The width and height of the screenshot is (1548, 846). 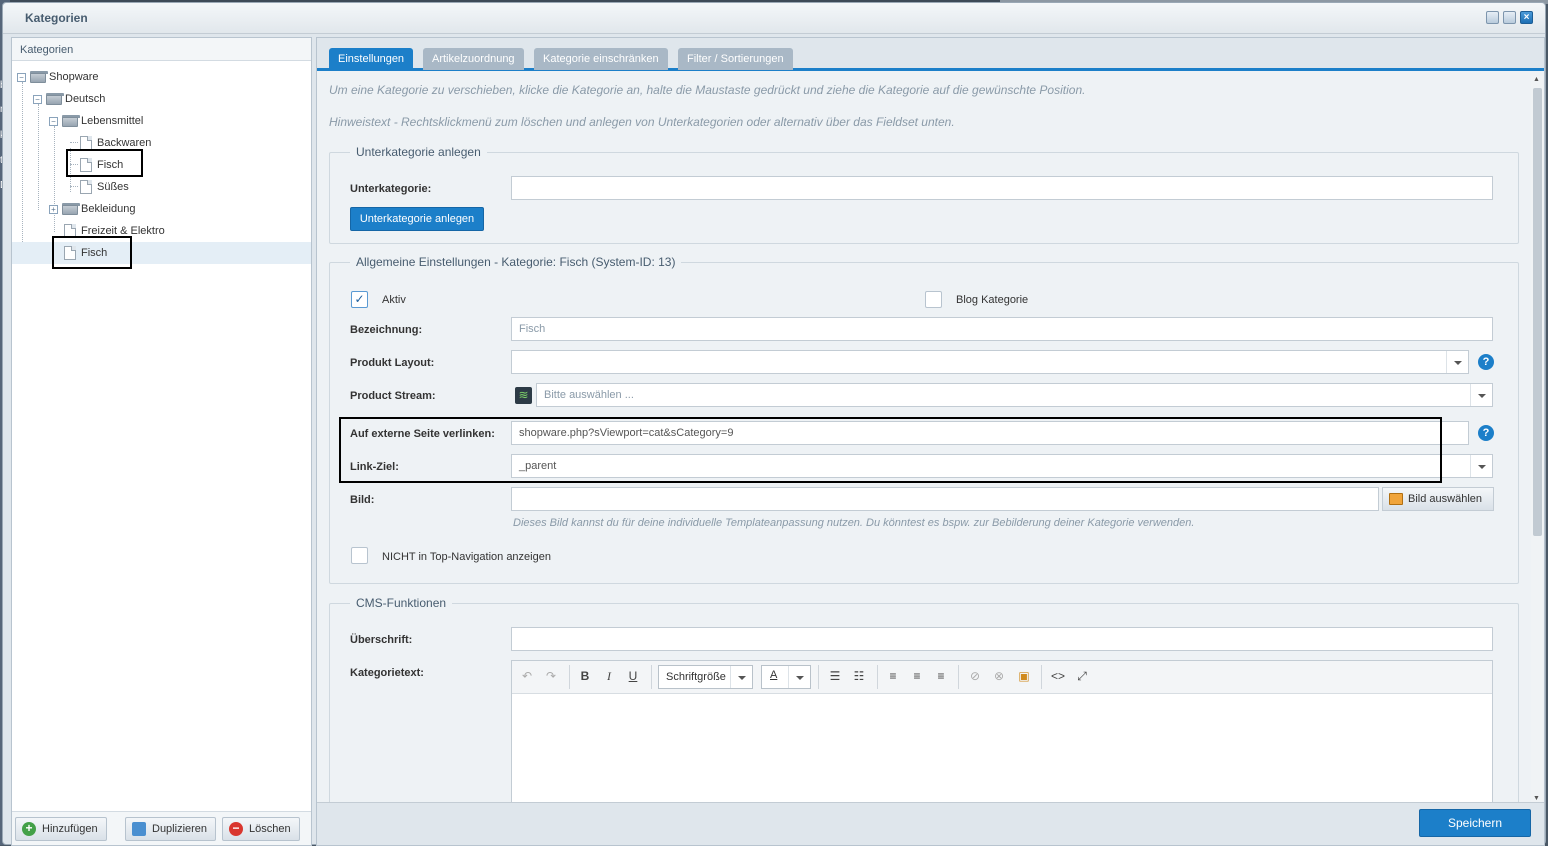 I want to click on subcategory-input, so click(x=1002, y=188).